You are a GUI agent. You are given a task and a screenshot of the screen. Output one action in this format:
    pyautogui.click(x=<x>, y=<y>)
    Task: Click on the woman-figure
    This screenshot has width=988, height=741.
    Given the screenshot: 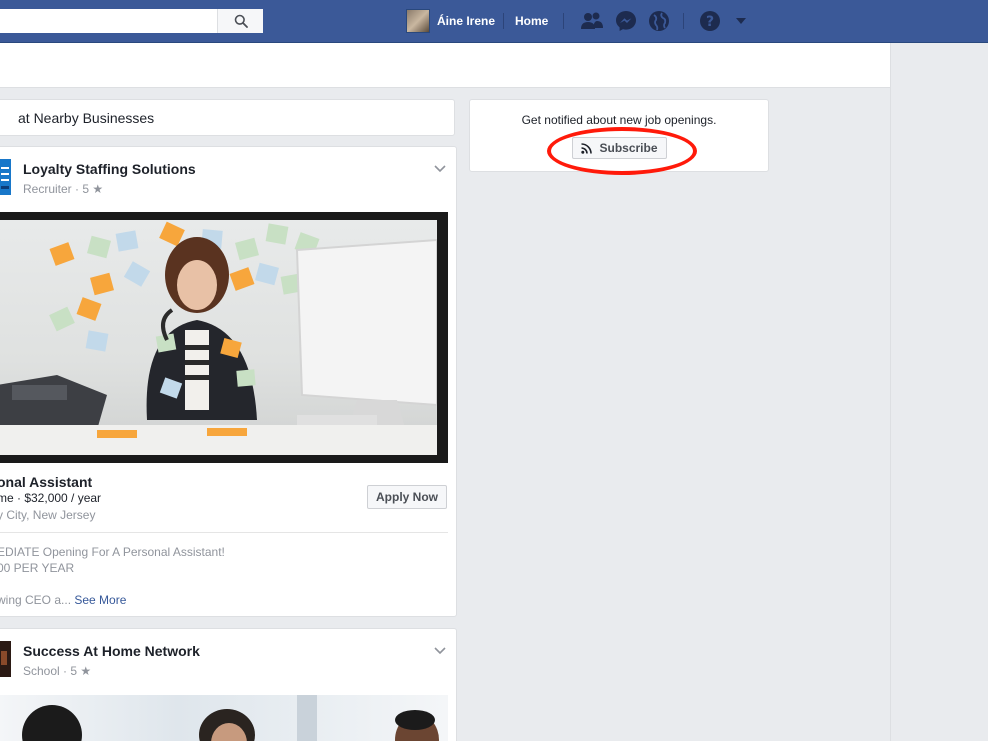 What is the action you would take?
    pyautogui.click(x=201, y=328)
    